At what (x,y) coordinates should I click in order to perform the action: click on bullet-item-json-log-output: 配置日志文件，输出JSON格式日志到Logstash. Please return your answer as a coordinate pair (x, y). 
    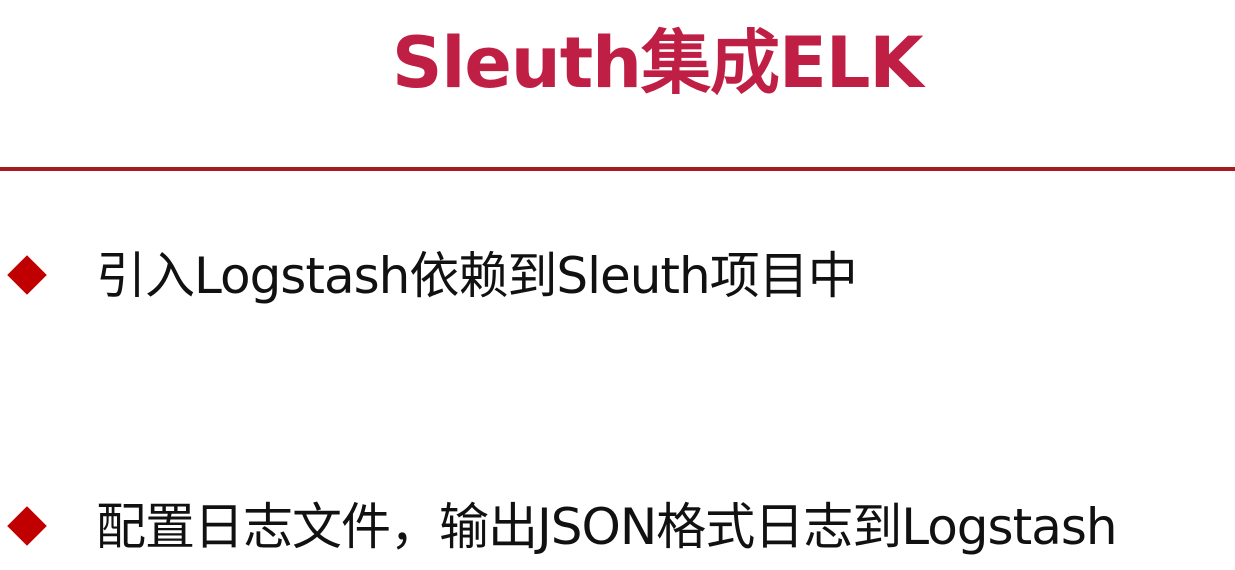
    Looking at the image, I should click on (617, 528).